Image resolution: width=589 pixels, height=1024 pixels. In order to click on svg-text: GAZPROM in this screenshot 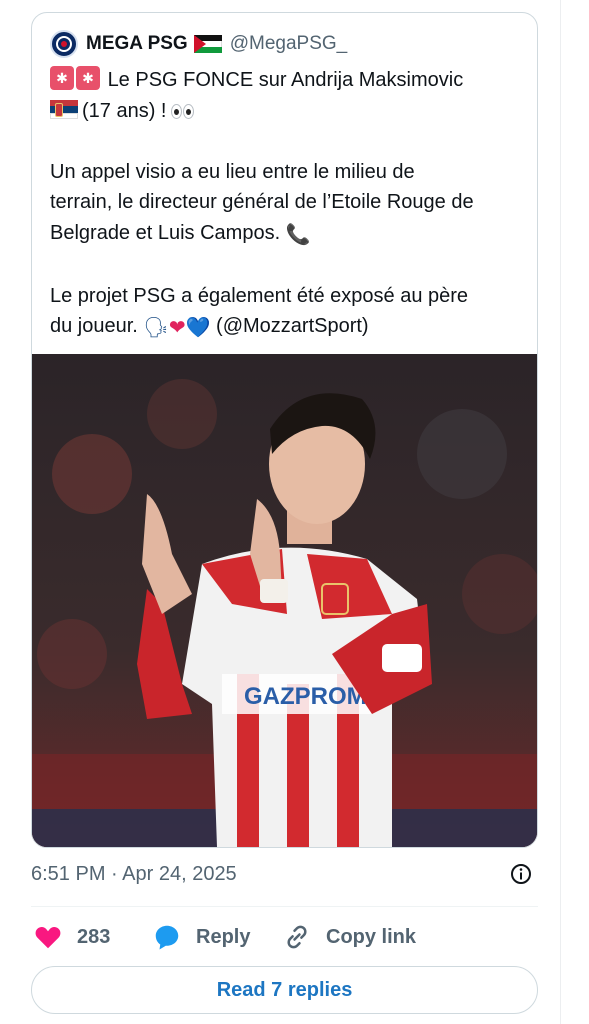, I will do `click(305, 696)`.